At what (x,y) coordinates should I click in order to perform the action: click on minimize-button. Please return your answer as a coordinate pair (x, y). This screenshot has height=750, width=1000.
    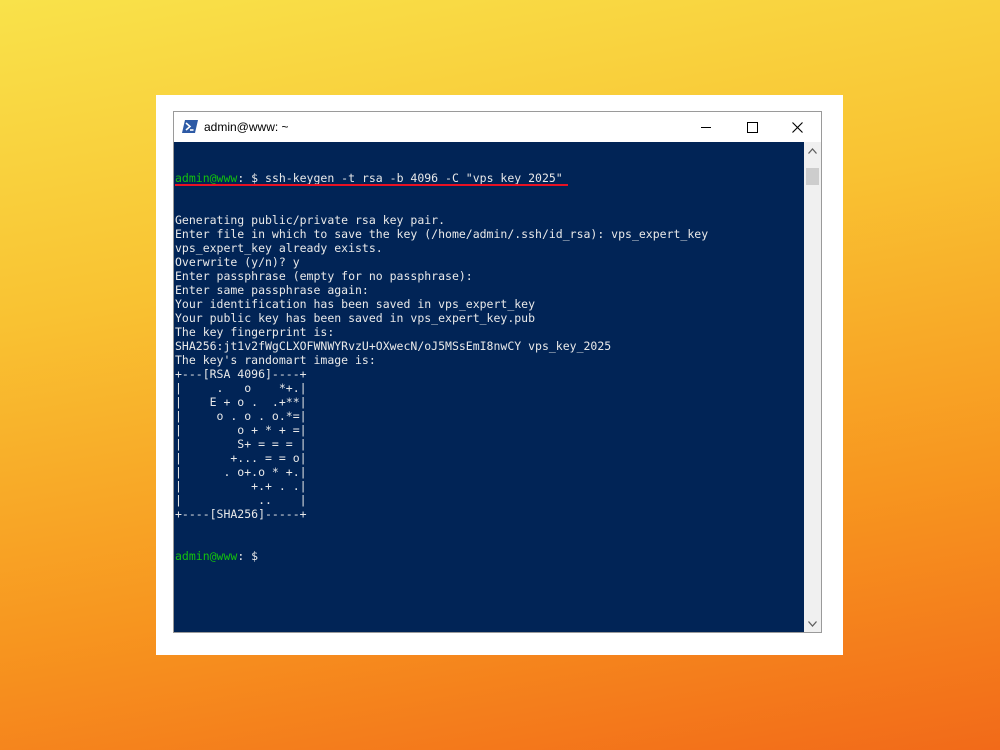
    Looking at the image, I should click on (705, 127).